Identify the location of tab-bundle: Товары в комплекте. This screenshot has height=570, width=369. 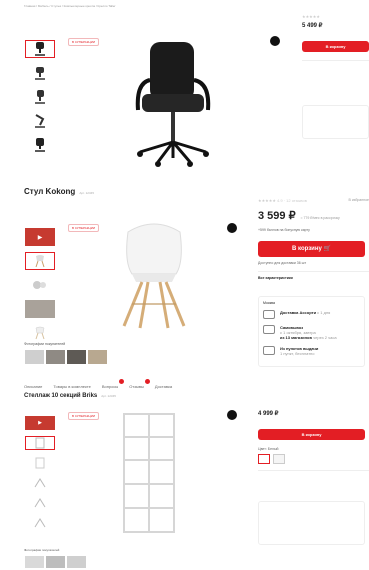
(71, 386).